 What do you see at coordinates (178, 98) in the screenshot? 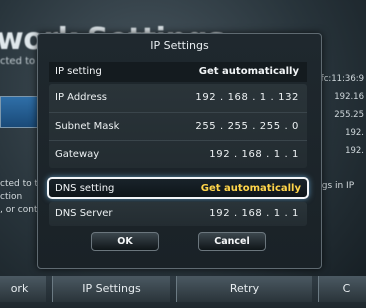
I see `ip-address-row: IP Address 192 . 168 . 1 . 132` at bounding box center [178, 98].